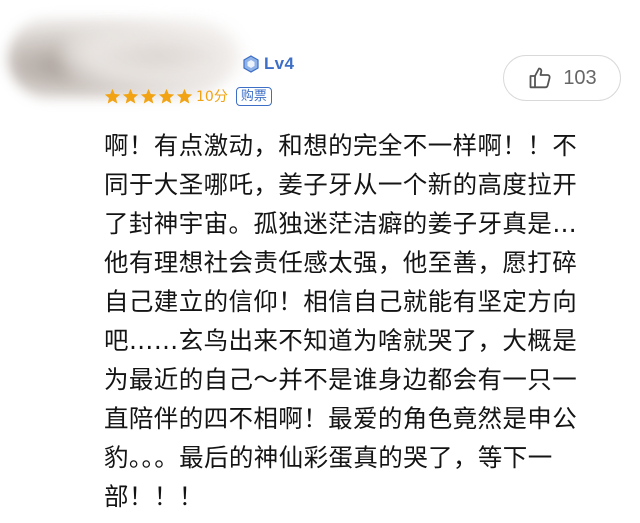 Image resolution: width=640 pixels, height=523 pixels. I want to click on username-blurred, so click(150, 56).